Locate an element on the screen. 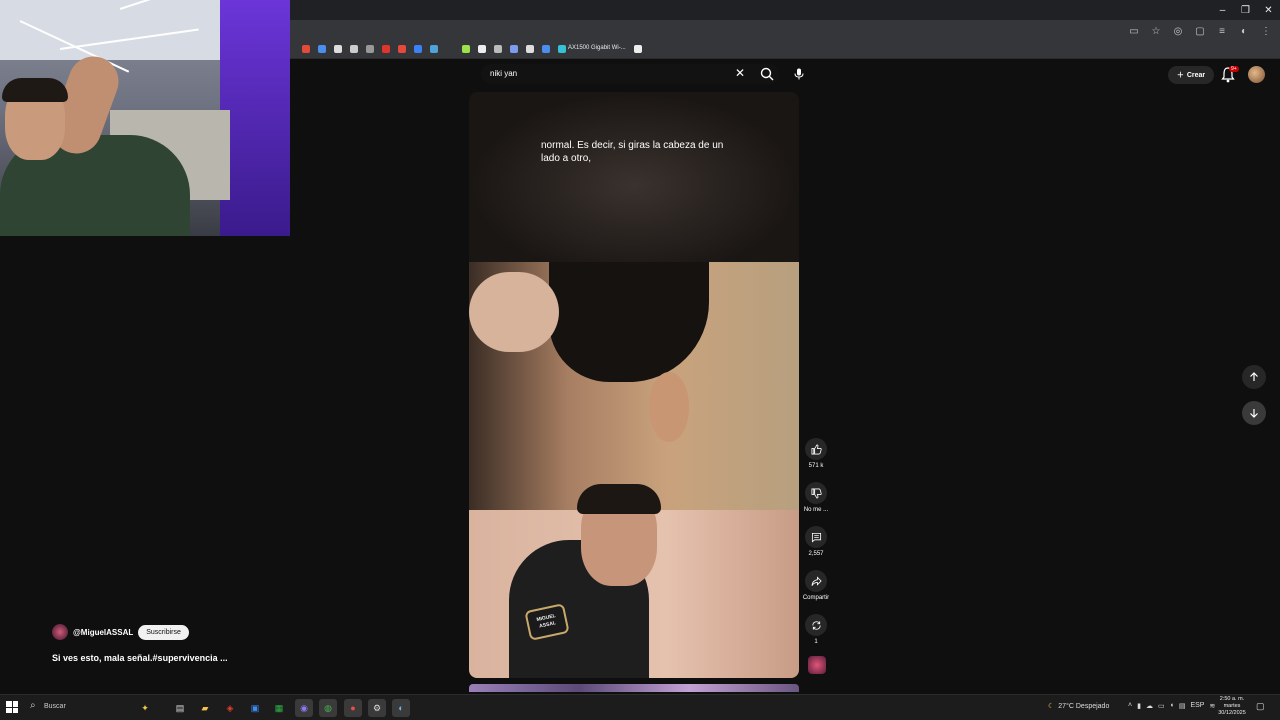 This screenshot has height=720, width=1280. next-short-preview is located at coordinates (634, 688).